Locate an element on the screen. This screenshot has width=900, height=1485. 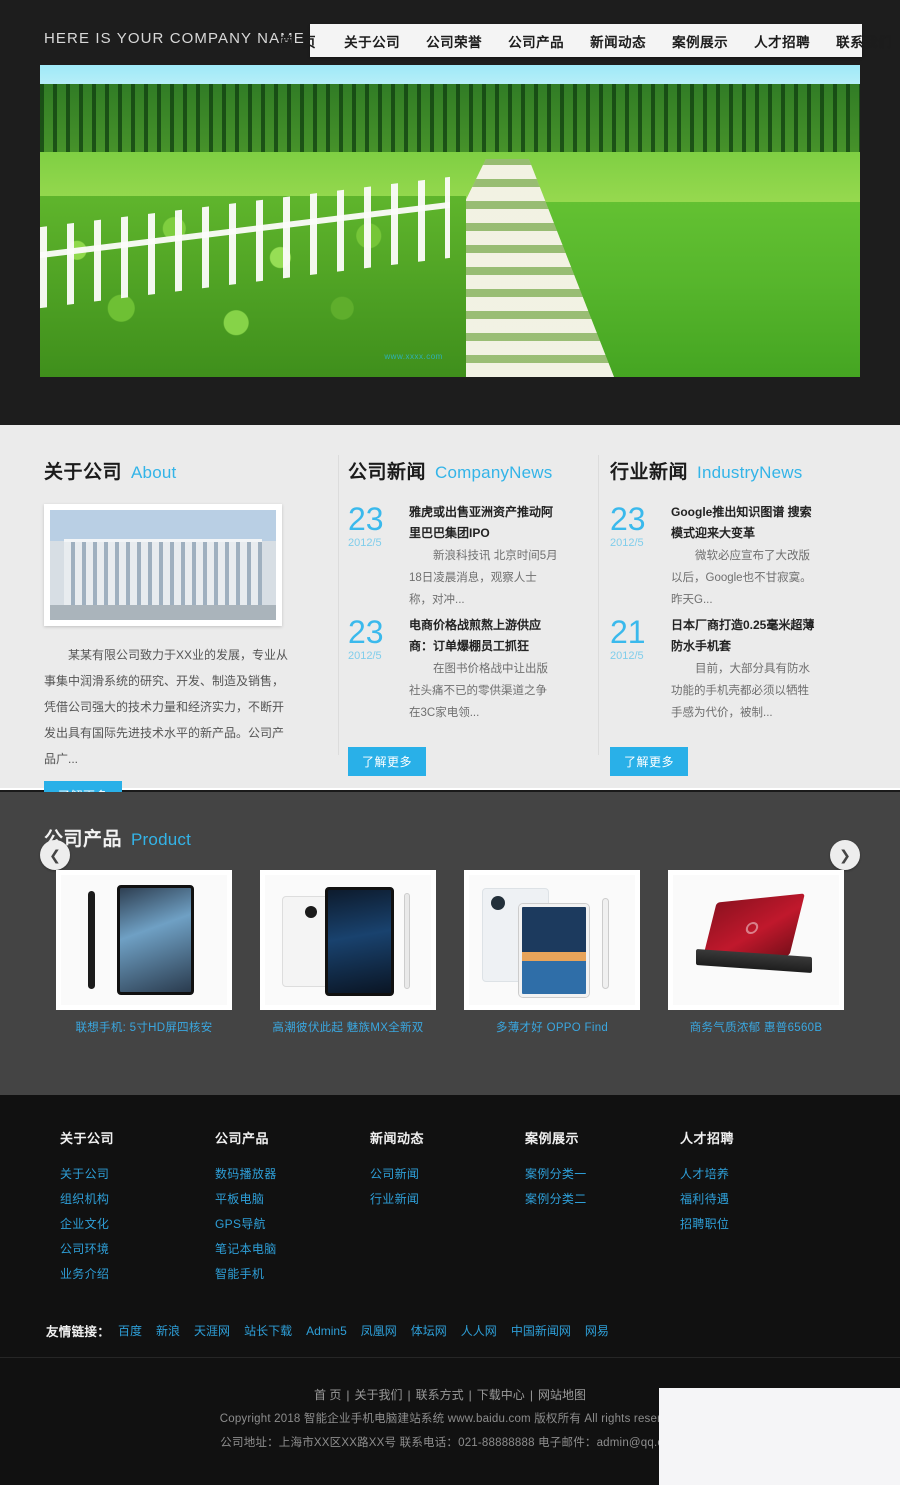
news-title: Google推出知识图谱 搜索模式迎来大变革 is located at coordinates (745, 523).